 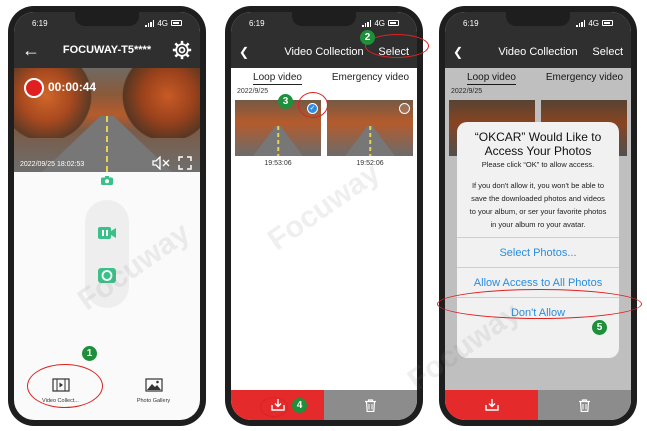 I want to click on record-timer: 00:00:44, so click(x=72, y=87).